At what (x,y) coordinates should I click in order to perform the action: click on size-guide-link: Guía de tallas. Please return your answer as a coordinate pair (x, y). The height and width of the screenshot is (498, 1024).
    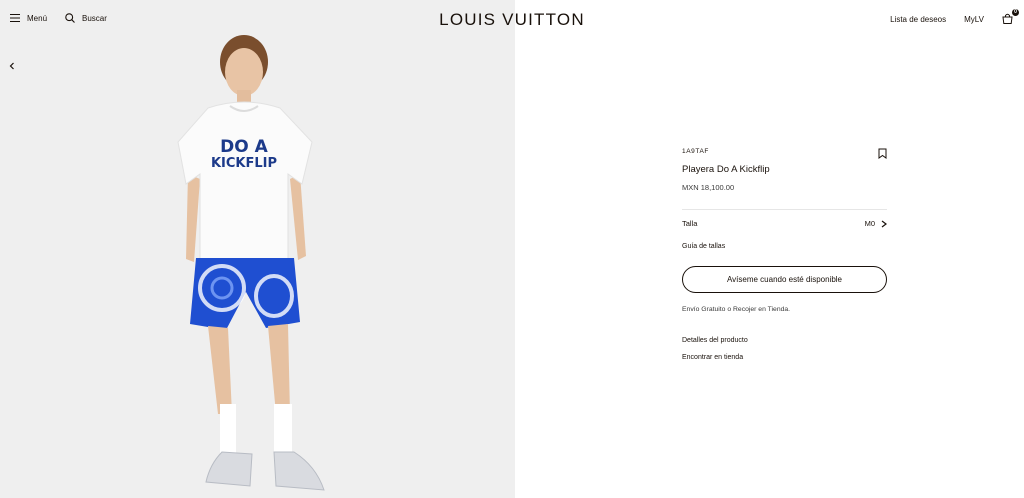
    Looking at the image, I should click on (784, 246).